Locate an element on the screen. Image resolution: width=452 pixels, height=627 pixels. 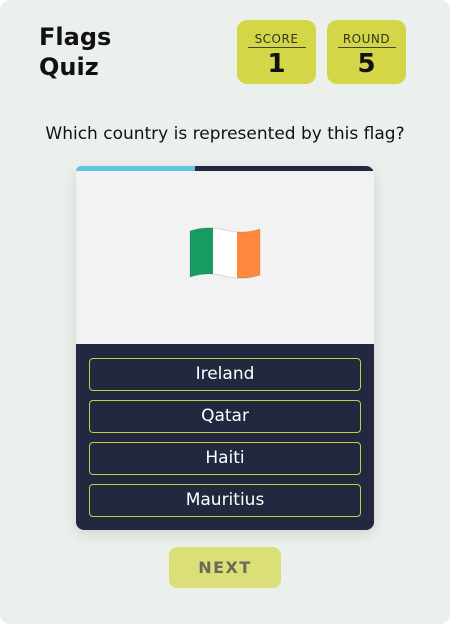
page-title: Flags Quiz is located at coordinates (75, 52).